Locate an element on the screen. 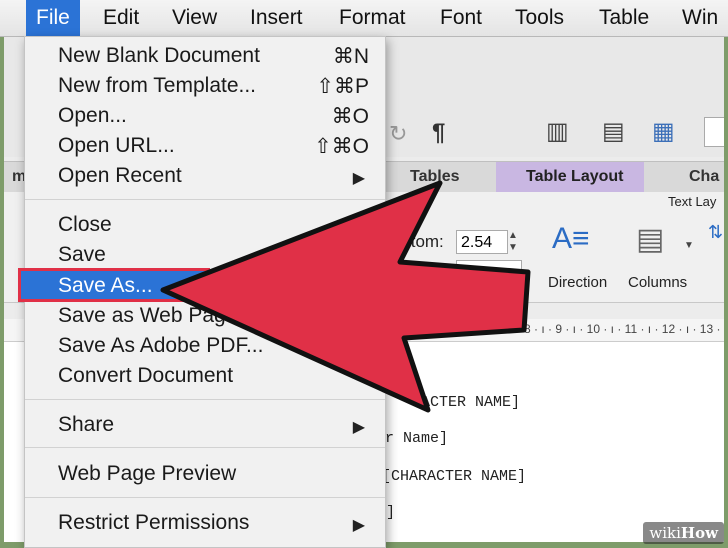  watermark-suffix: How is located at coordinates (699, 533).